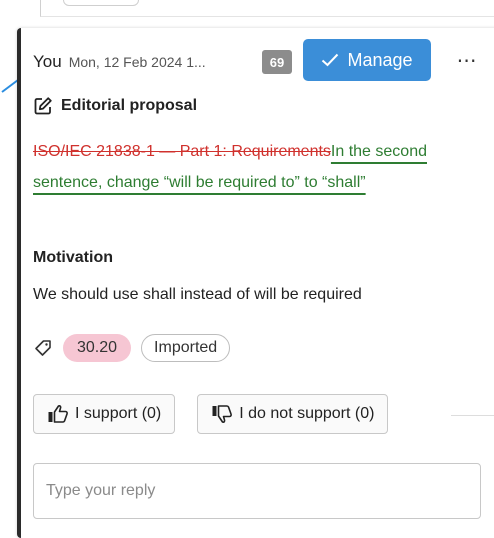  I want to click on comment-number-badge: 69, so click(277, 62).